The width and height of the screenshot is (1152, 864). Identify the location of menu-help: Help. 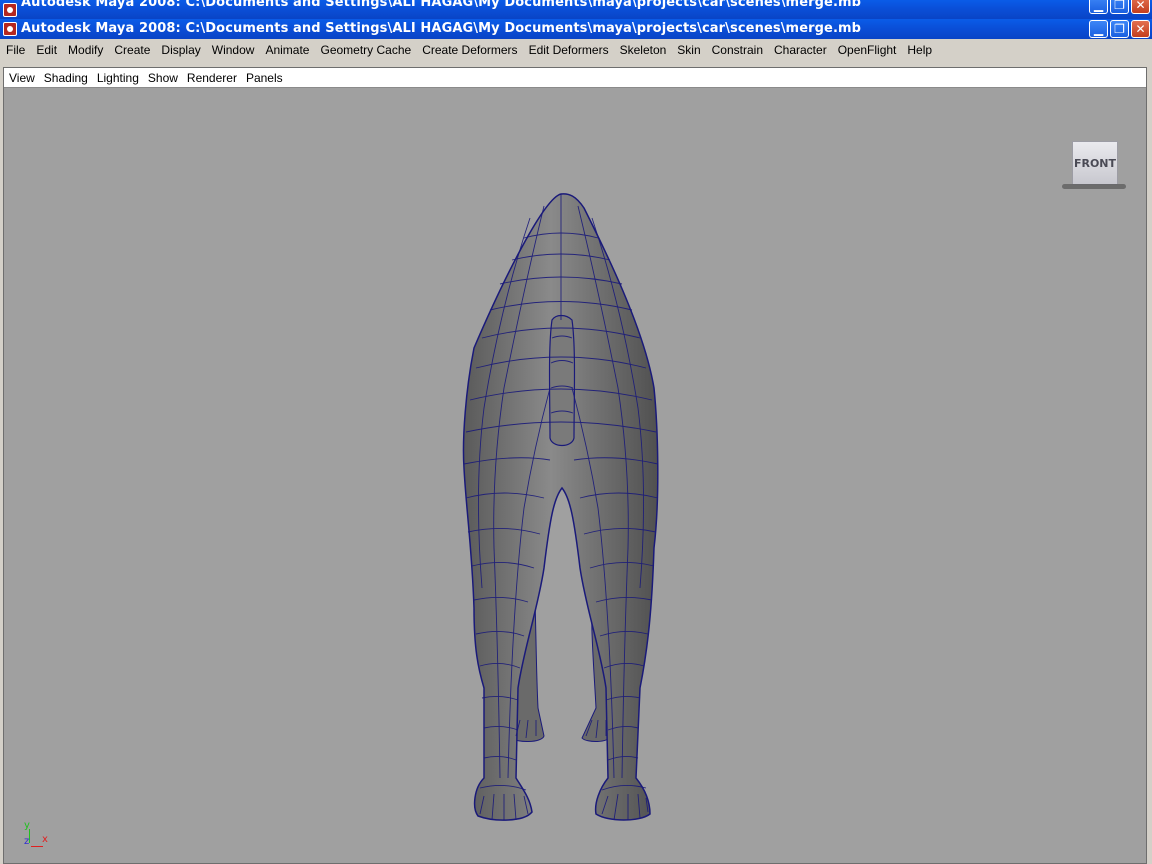
(919, 50).